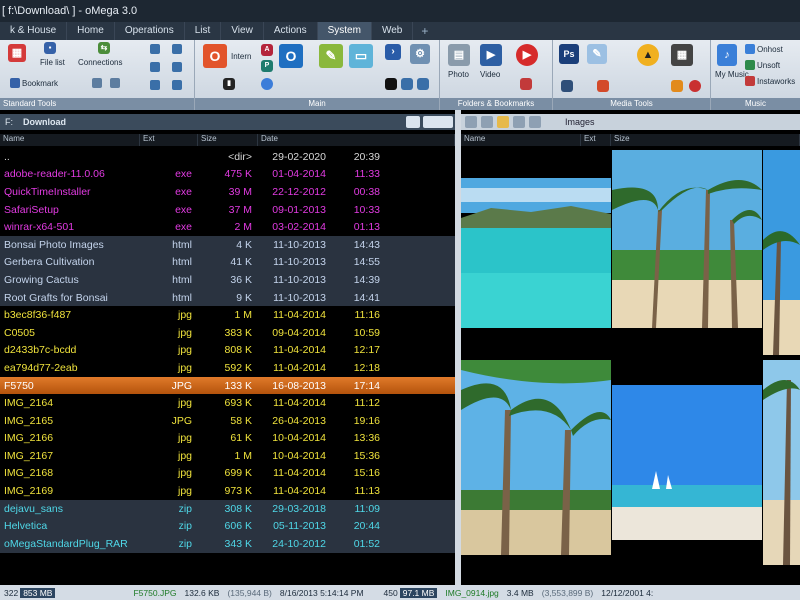  I want to click on terminal-icon: ▮, so click(229, 84).